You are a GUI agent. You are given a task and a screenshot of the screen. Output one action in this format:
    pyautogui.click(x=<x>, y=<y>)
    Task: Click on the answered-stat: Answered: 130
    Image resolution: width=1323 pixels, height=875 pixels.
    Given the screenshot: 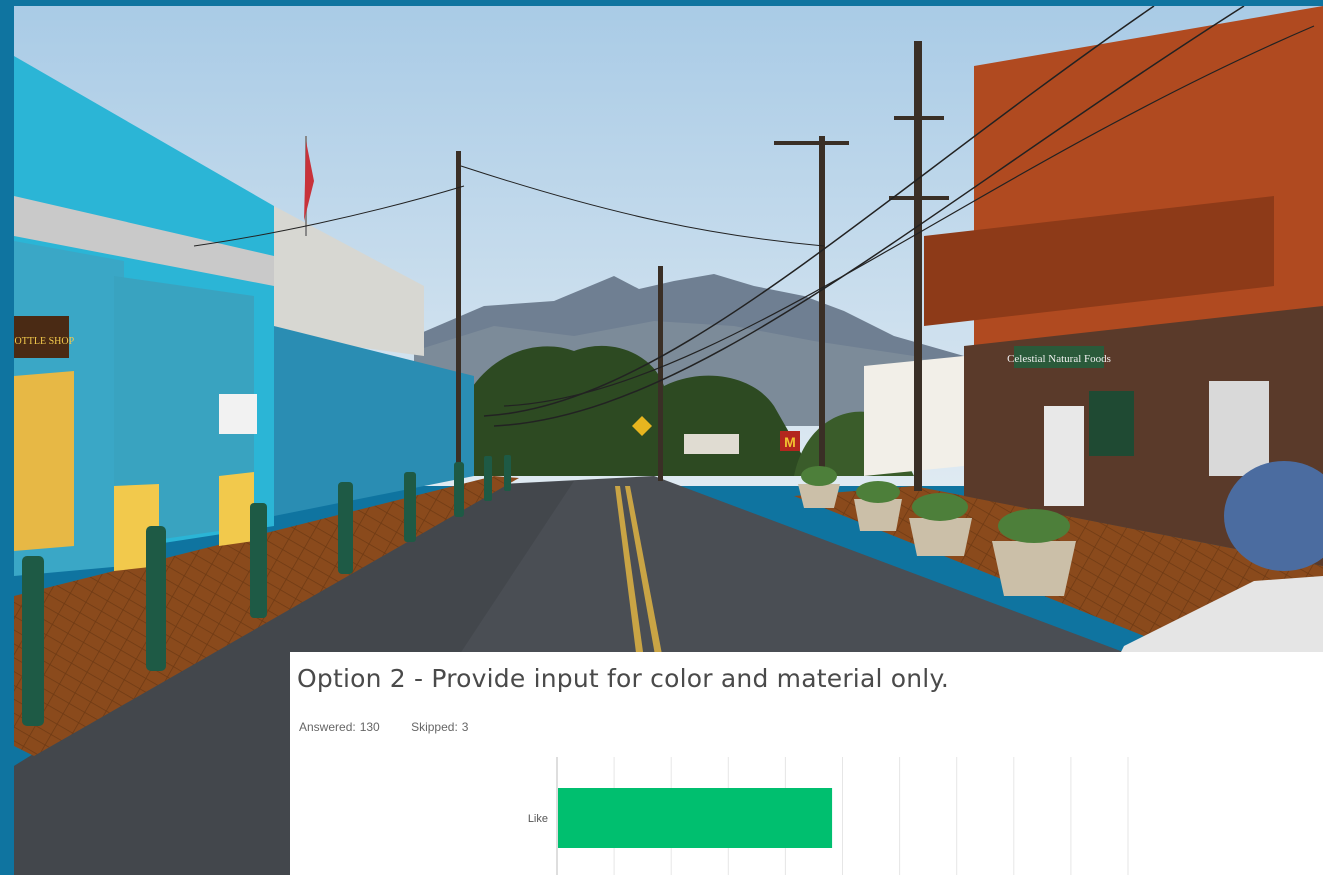 What is the action you would take?
    pyautogui.click(x=346, y=727)
    